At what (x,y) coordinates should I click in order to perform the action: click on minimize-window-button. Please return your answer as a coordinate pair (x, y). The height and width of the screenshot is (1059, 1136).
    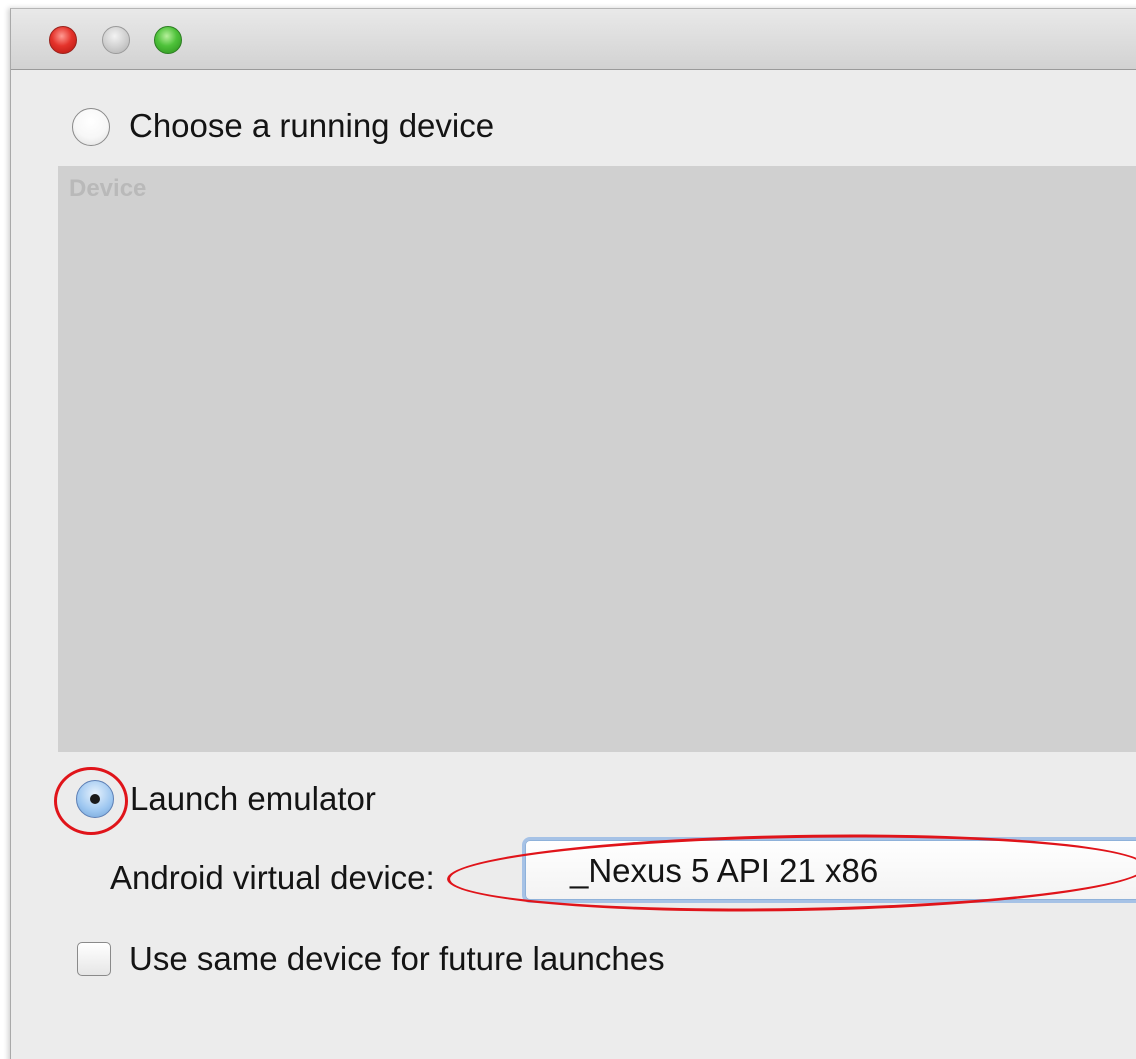
    Looking at the image, I should click on (116, 40).